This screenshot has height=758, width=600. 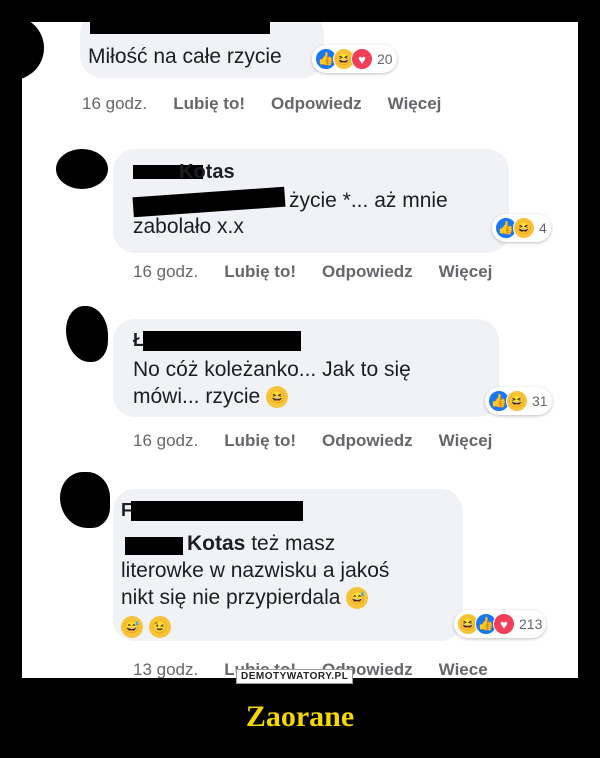 What do you see at coordinates (463, 669) in the screenshot?
I see `more-link: Wiece` at bounding box center [463, 669].